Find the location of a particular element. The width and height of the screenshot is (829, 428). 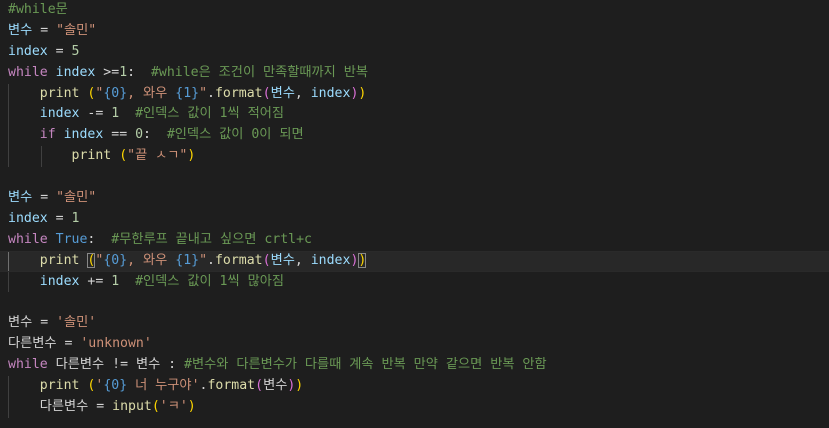

code-line-11: index = 1 is located at coordinates (414, 219).